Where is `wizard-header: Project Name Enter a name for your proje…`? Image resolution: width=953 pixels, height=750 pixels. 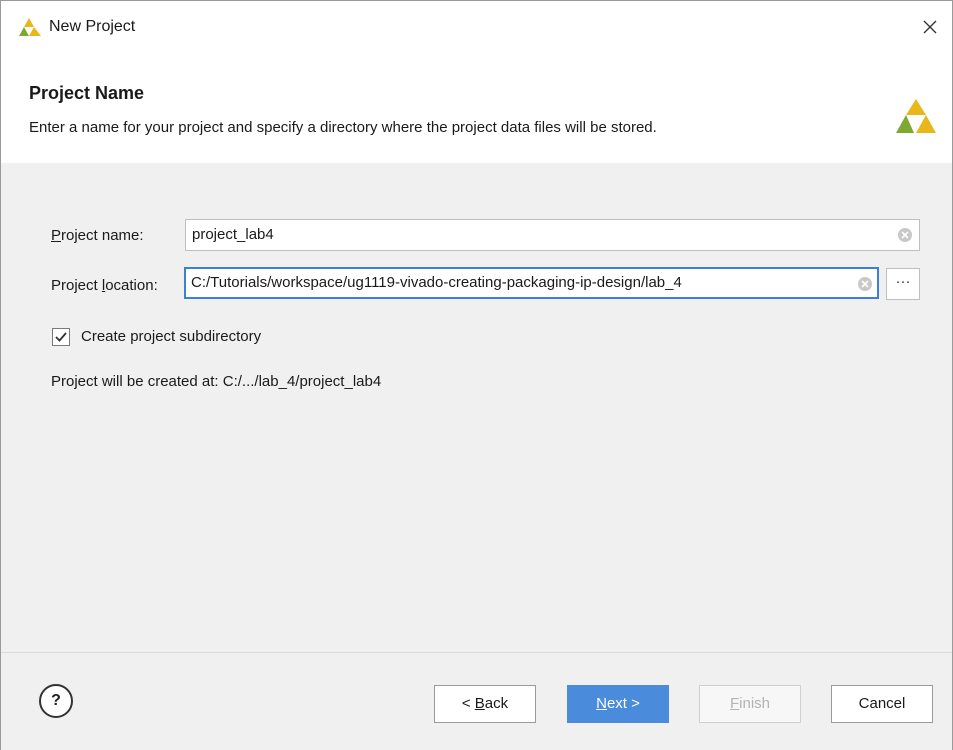
wizard-header: Project Name Enter a name for your proje… is located at coordinates (476, 110).